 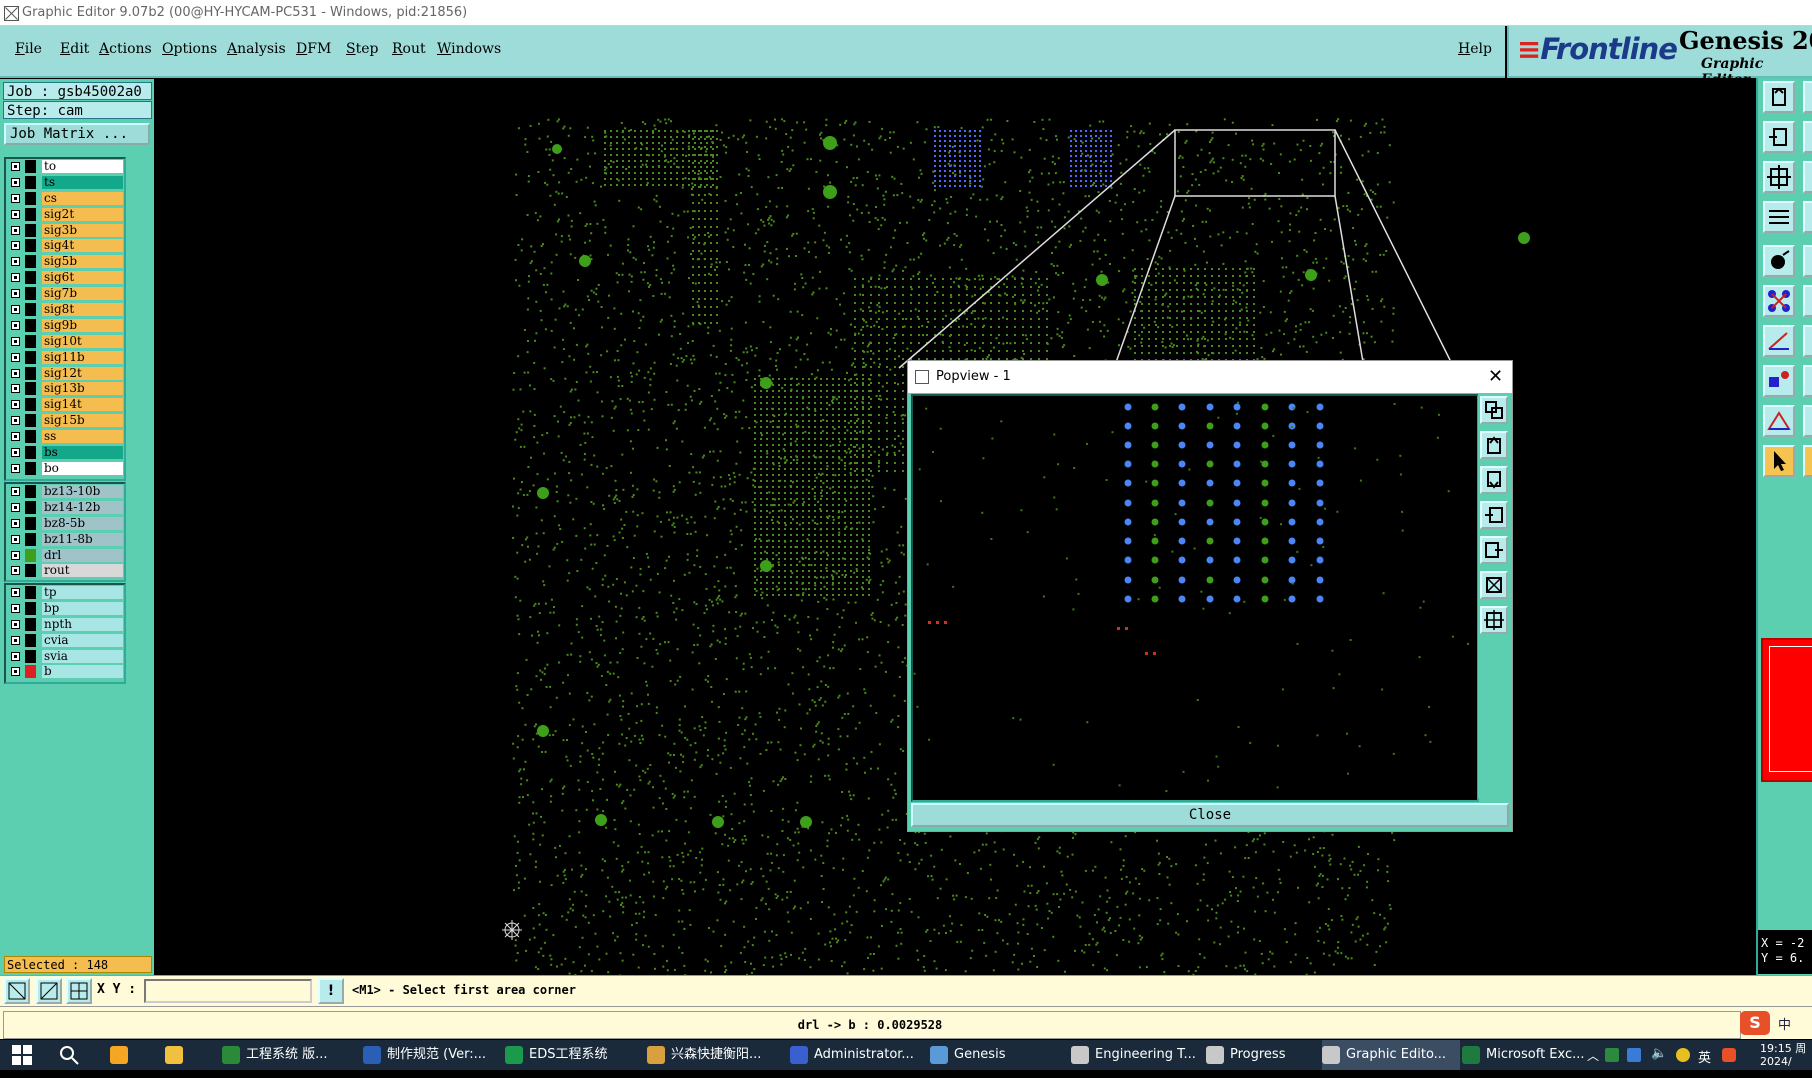 I want to click on layer-row: rout, so click(x=65, y=571).